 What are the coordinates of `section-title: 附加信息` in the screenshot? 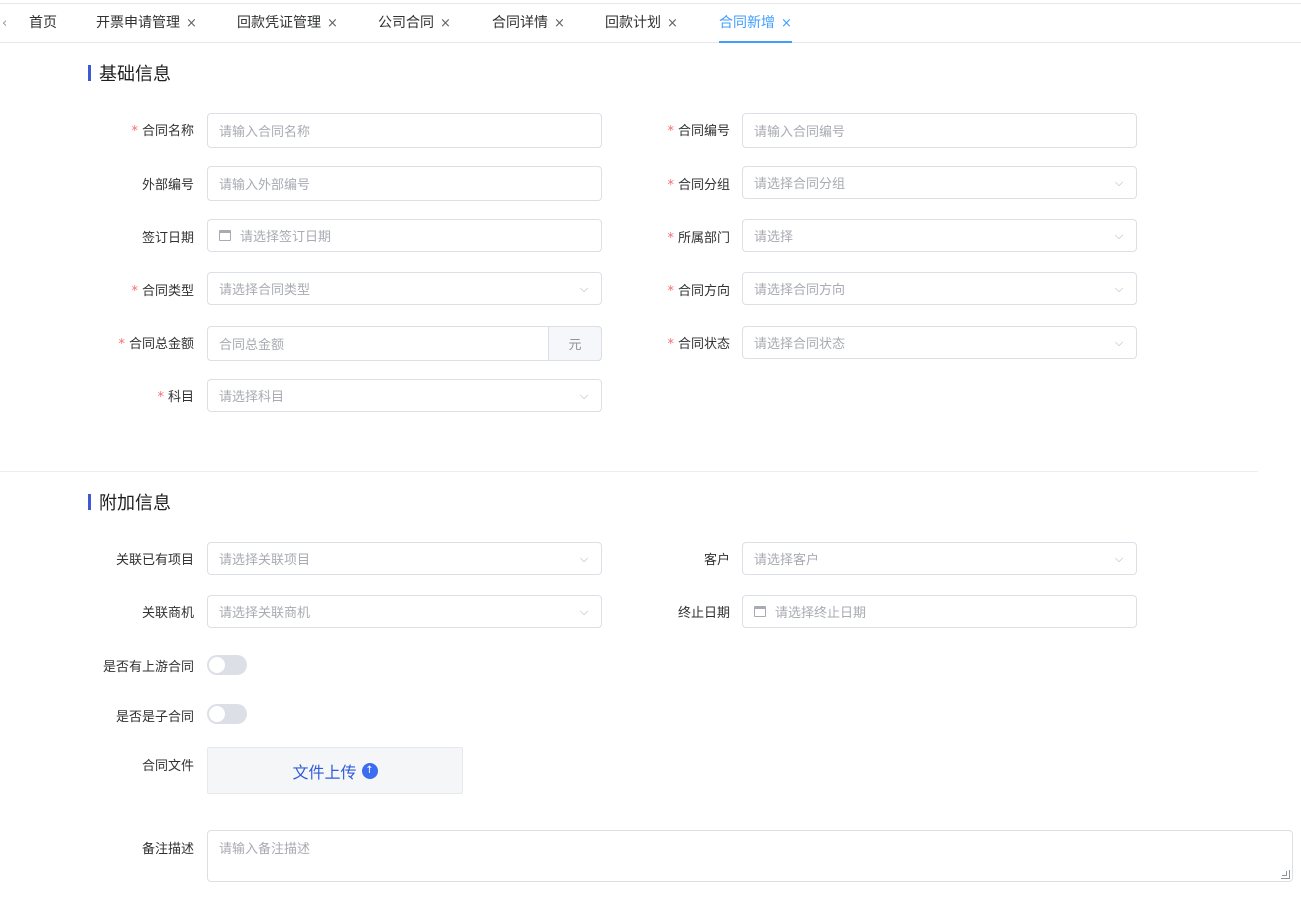 It's located at (135, 503).